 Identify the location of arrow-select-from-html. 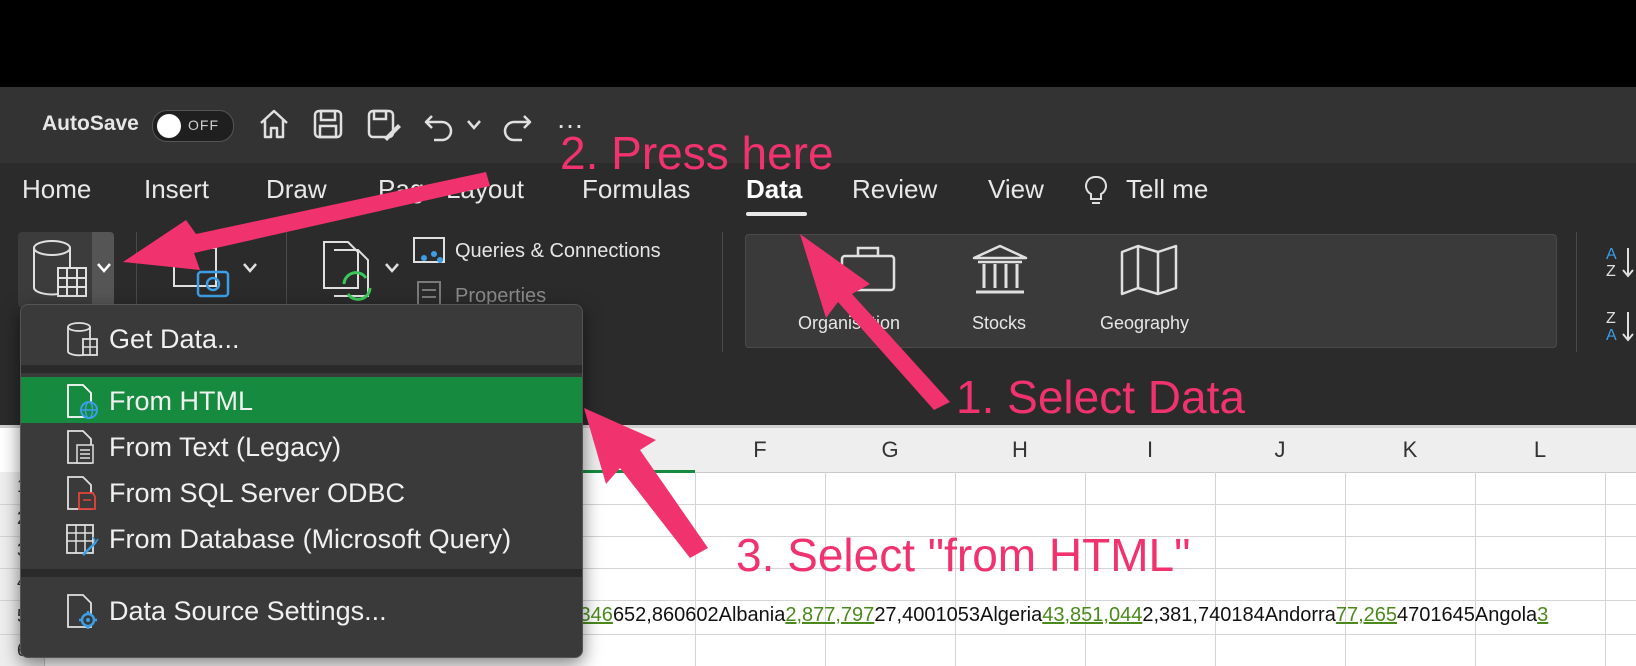
(646, 483).